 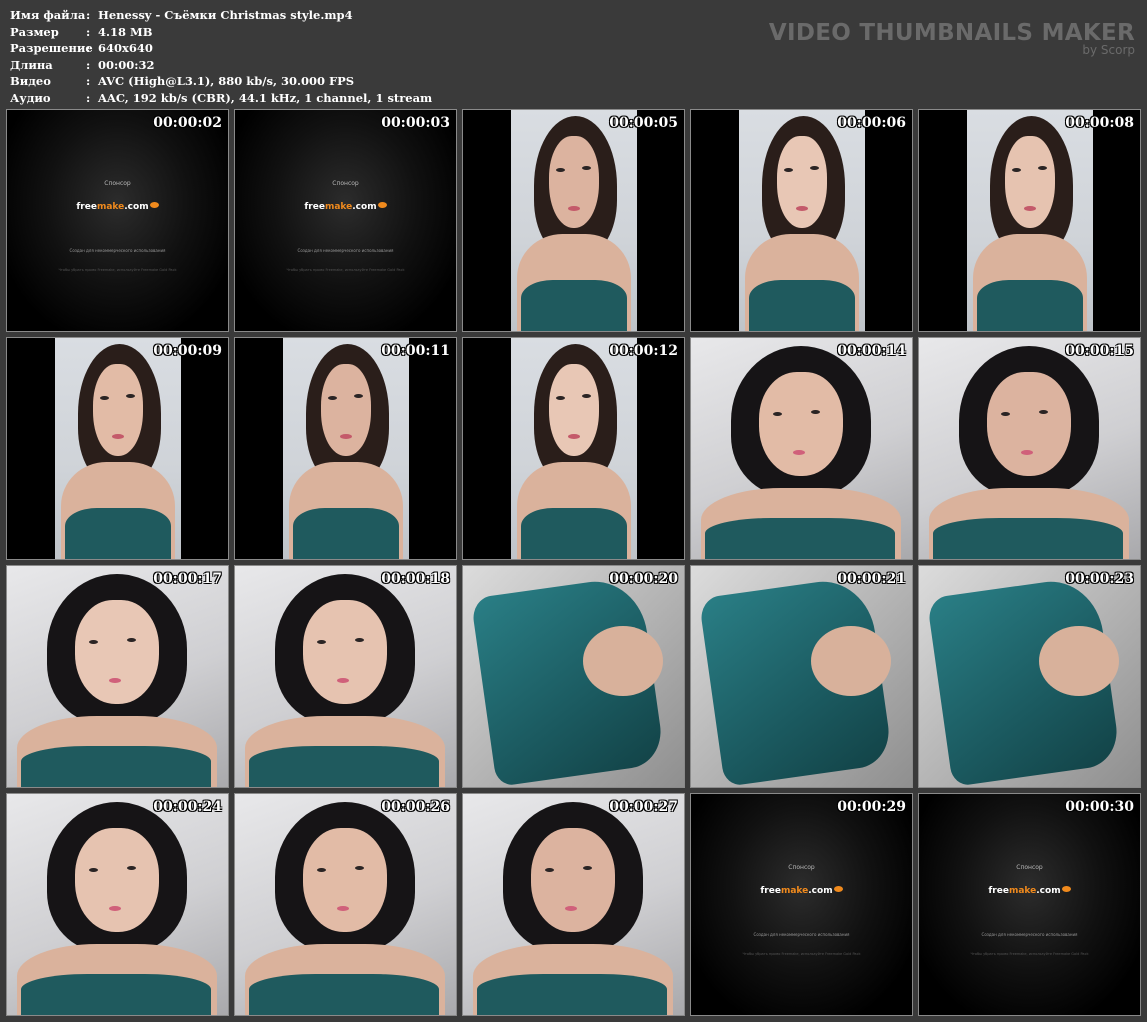 I want to click on timecode-label: 00:00:18, so click(x=415, y=579).